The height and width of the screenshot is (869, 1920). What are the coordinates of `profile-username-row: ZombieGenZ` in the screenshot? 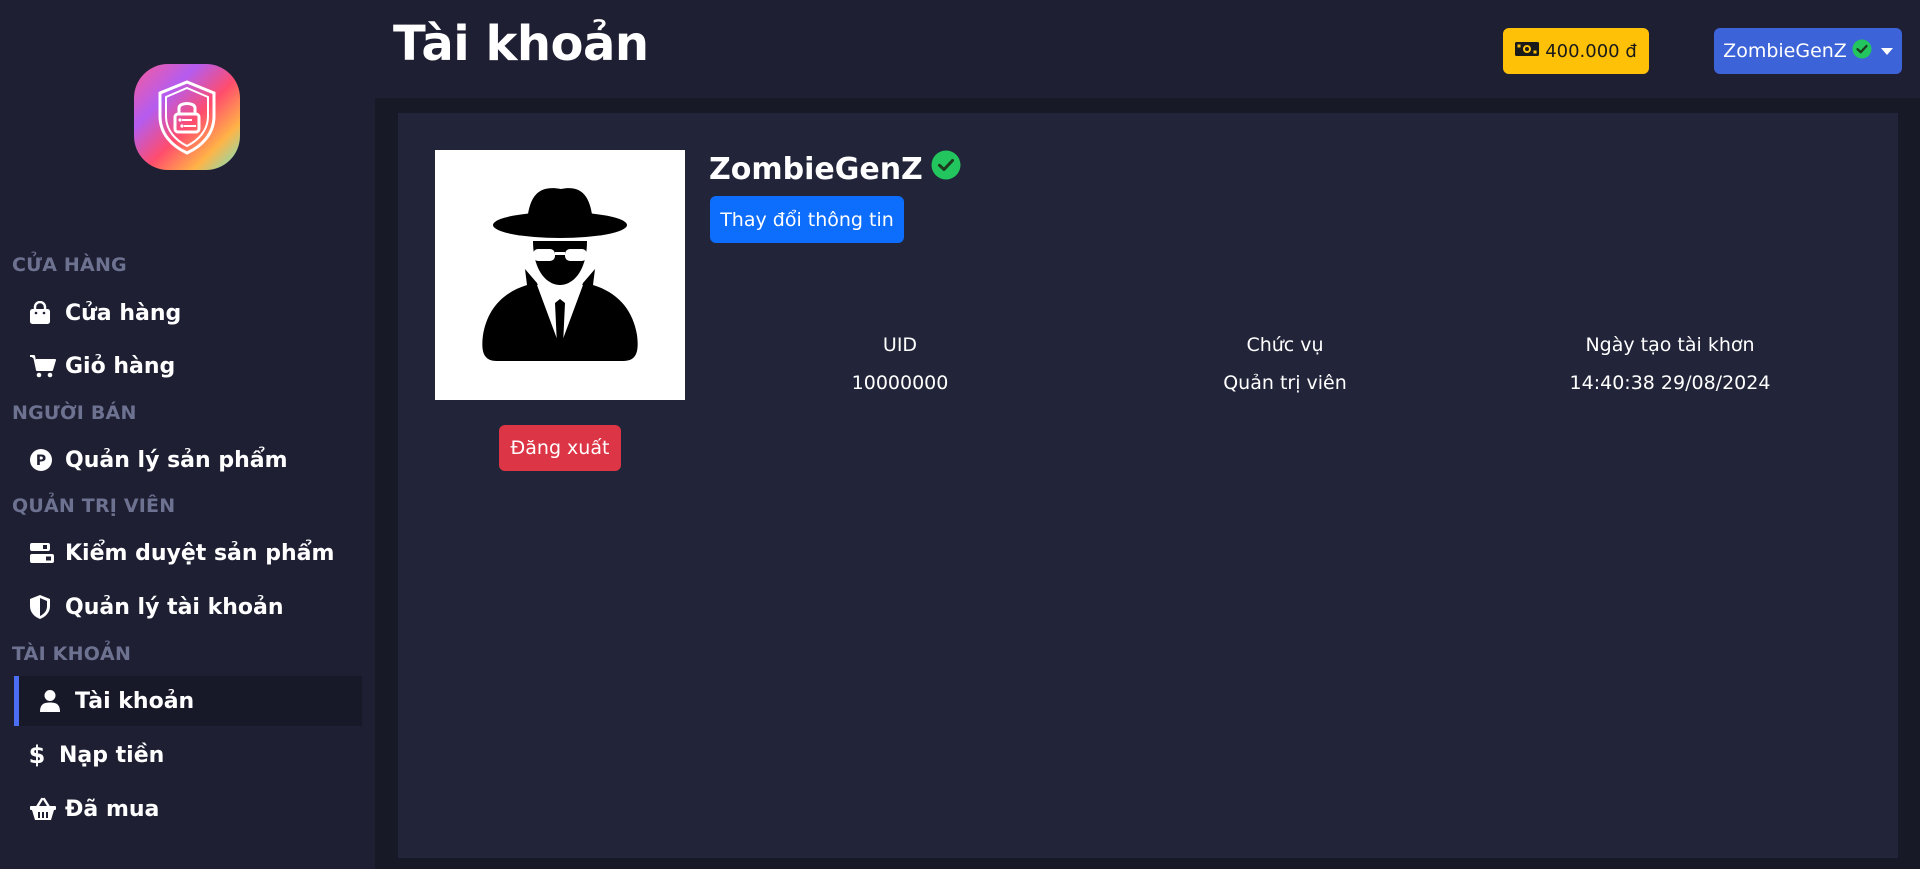 It's located at (835, 169).